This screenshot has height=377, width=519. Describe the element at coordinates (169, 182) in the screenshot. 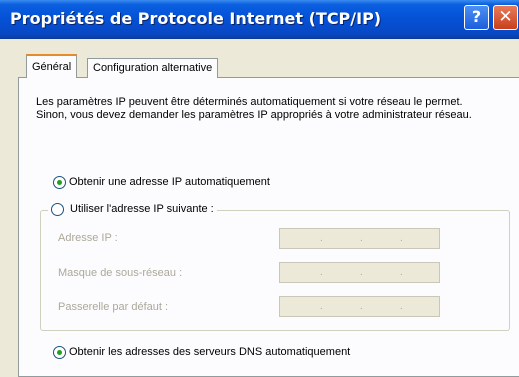

I see `radio-ip-auto-label: Obtenir une adresse IP automatiquement` at that location.